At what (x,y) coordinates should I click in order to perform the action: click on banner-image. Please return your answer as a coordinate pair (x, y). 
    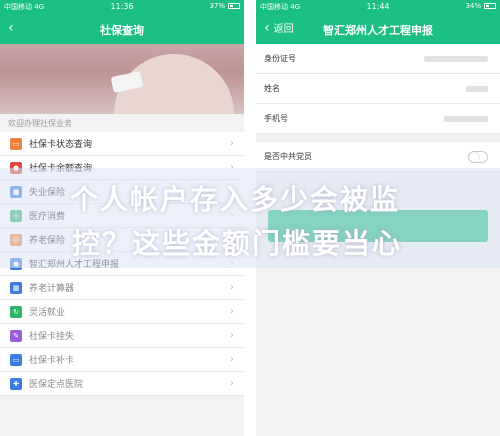
    Looking at the image, I should click on (122, 79).